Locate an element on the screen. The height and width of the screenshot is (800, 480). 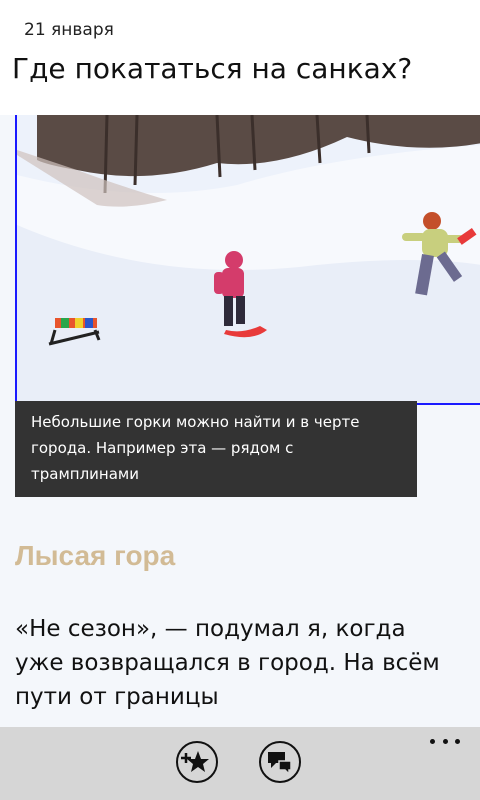
page-header: 21 января Где покататься на санках? is located at coordinates (240, 57).